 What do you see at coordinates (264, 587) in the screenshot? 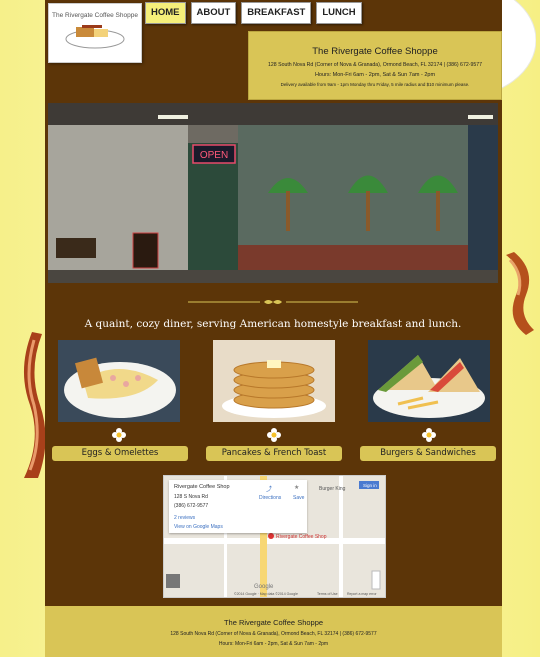
I see `svg-text: Google` at bounding box center [264, 587].